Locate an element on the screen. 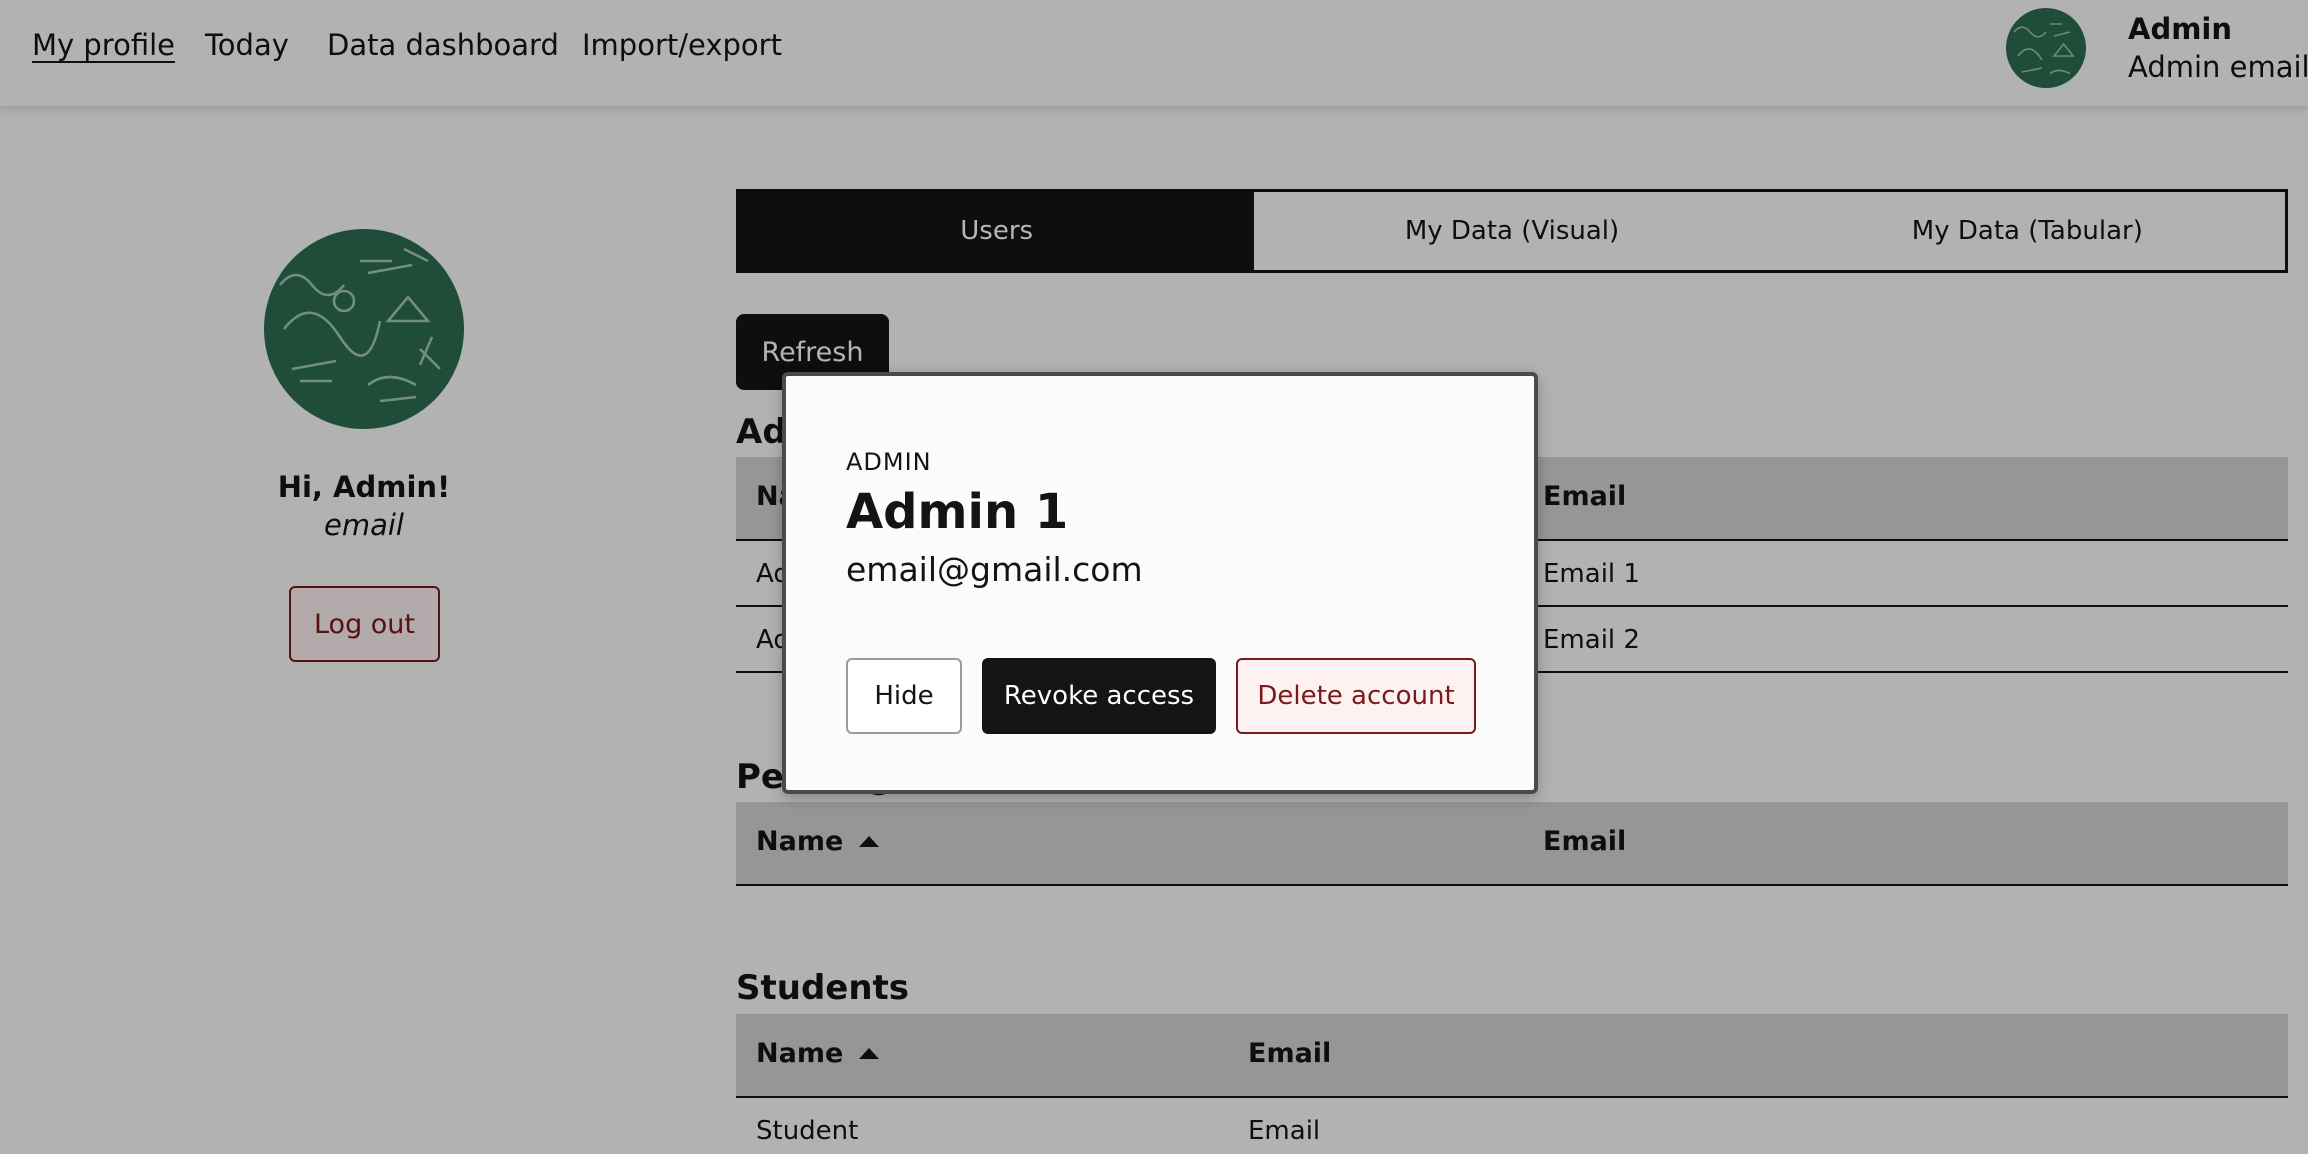  modal-user-role: ADMIN is located at coordinates (889, 462).